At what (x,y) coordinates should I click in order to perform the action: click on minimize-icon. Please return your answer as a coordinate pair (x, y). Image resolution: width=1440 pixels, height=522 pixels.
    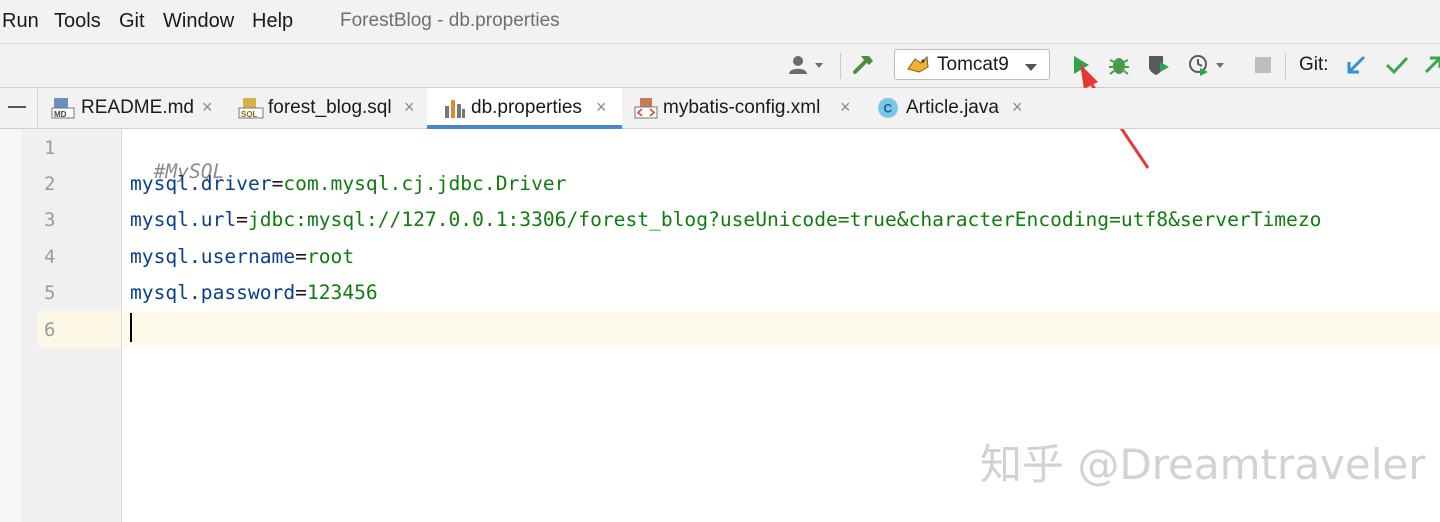
    Looking at the image, I should click on (17, 107).